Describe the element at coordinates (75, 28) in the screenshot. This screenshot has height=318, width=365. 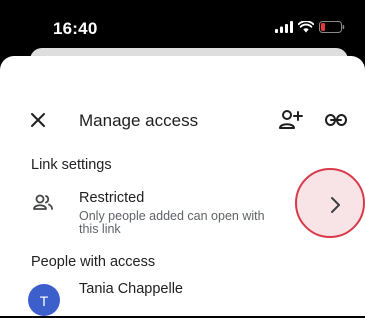
I see `status-time: 16:40` at that location.